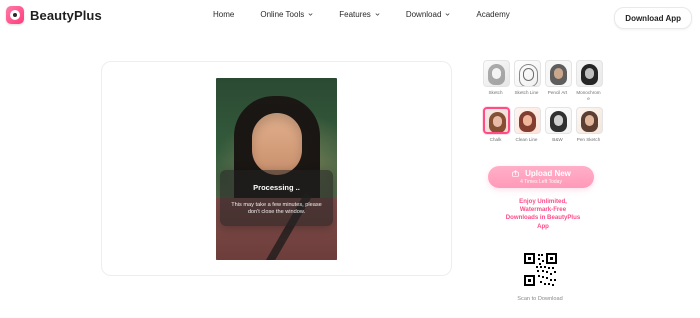 The height and width of the screenshot is (318, 700). Describe the element at coordinates (495, 92) in the screenshot. I see `style-label: Sketch` at that location.